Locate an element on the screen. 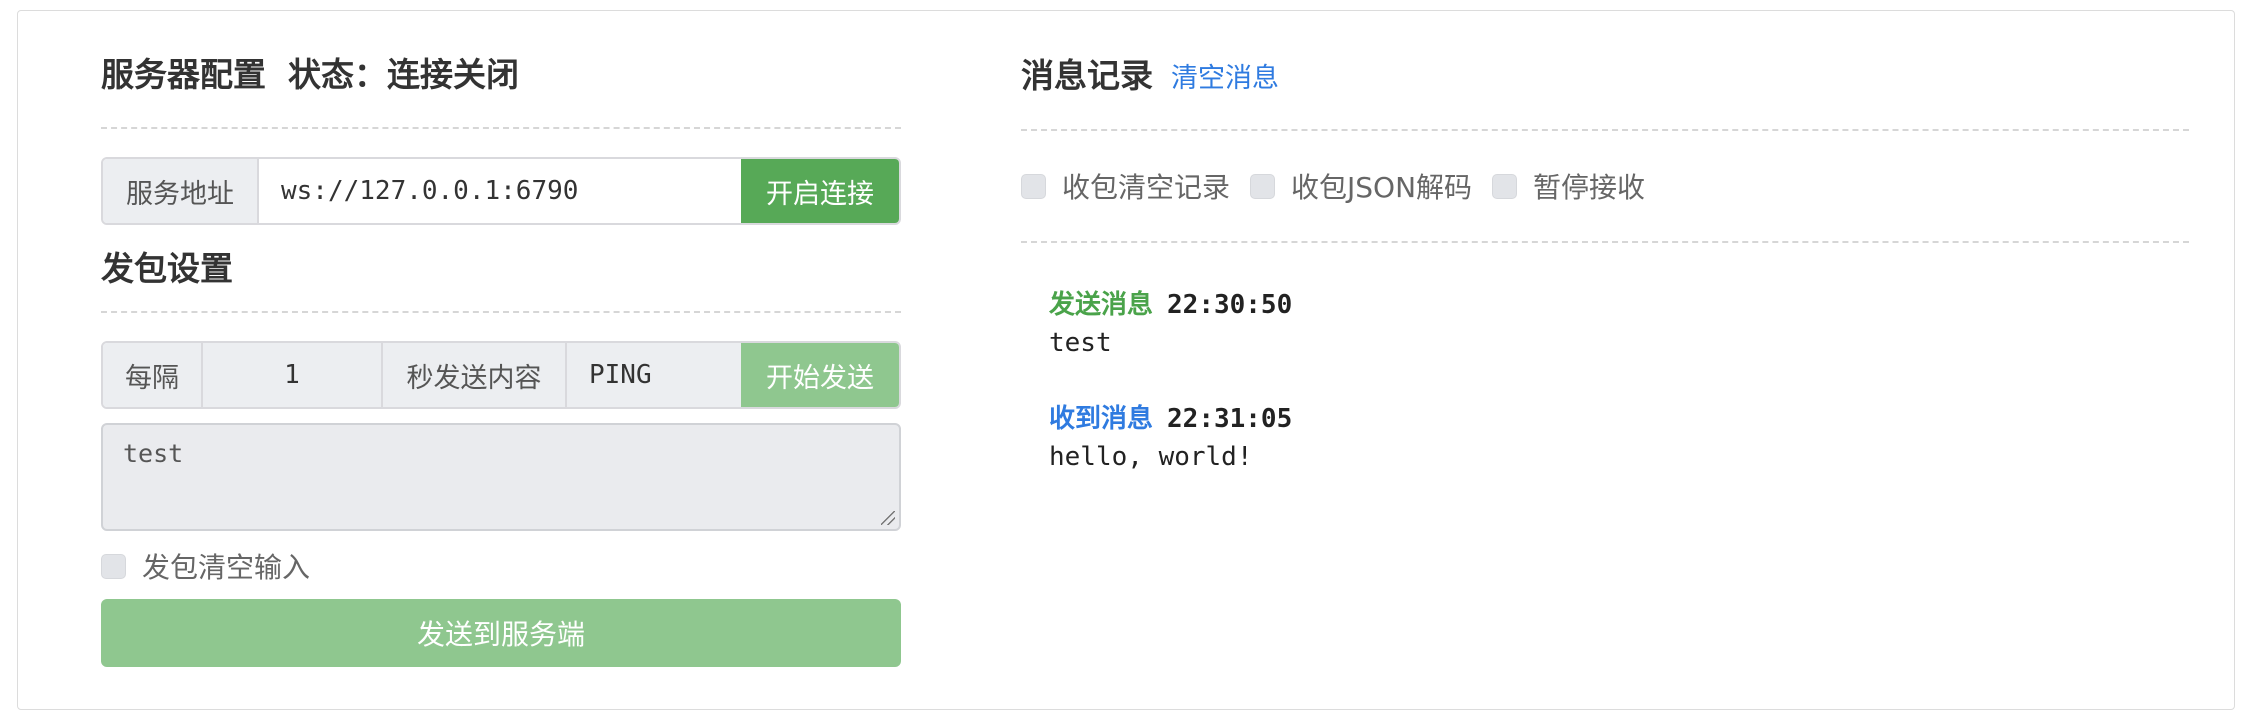 This screenshot has height=710, width=2250. clear-input-checkbox-item: 发包清空输入 is located at coordinates (205, 566).